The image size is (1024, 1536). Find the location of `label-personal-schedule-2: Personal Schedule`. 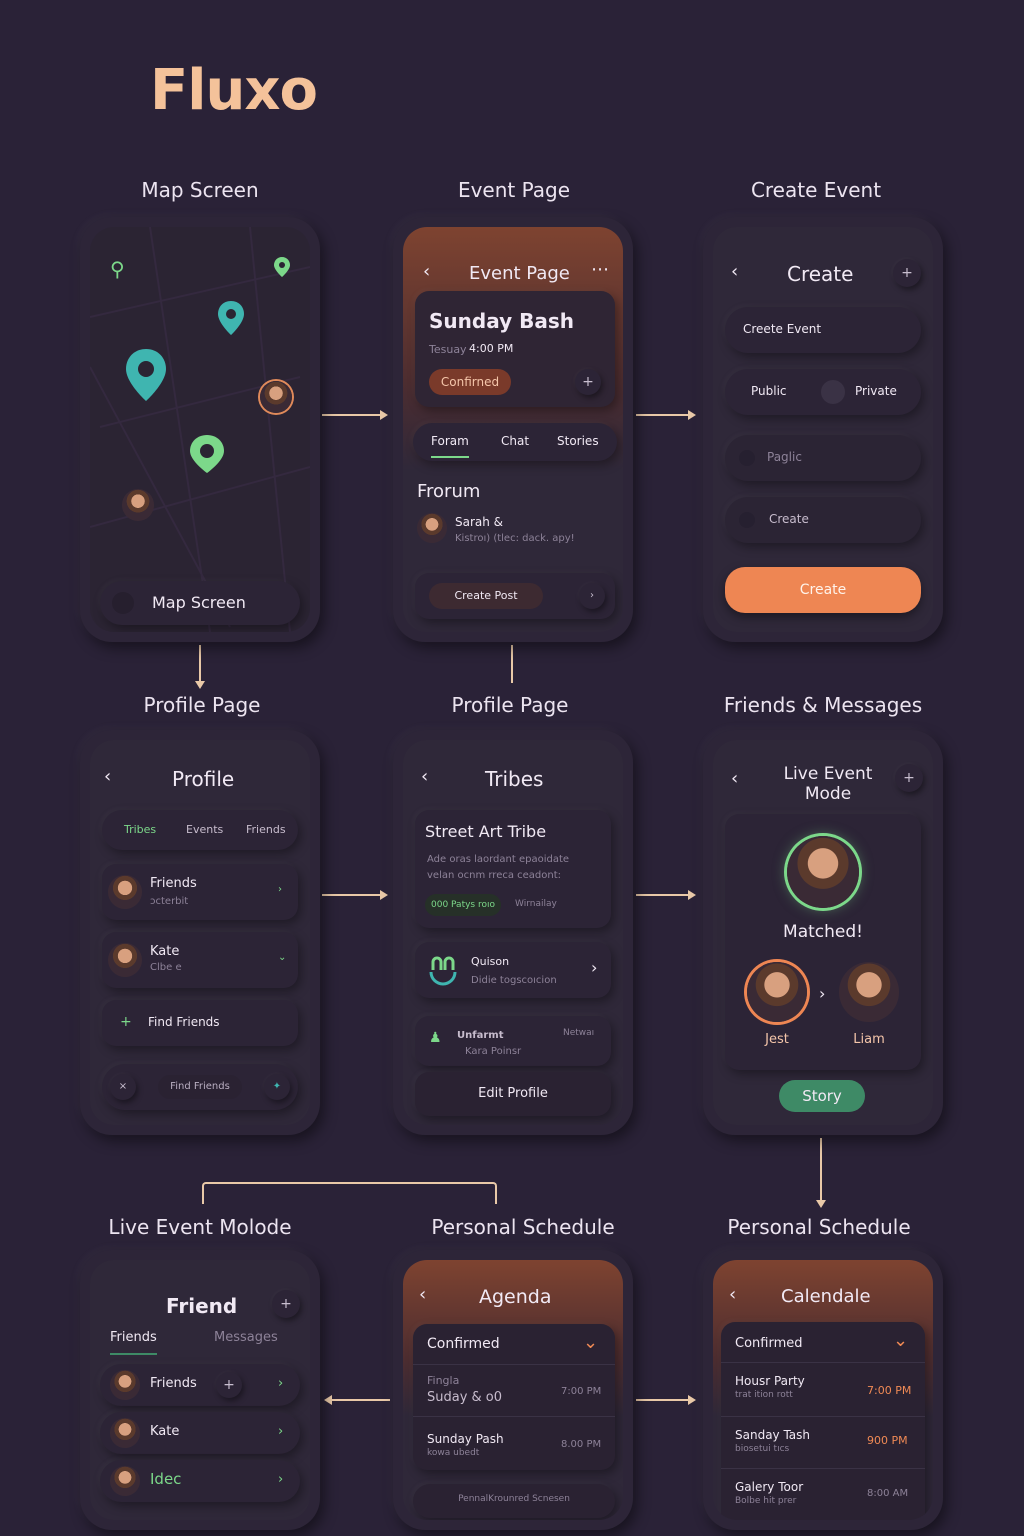

label-personal-schedule-2: Personal Schedule is located at coordinates (819, 1227).